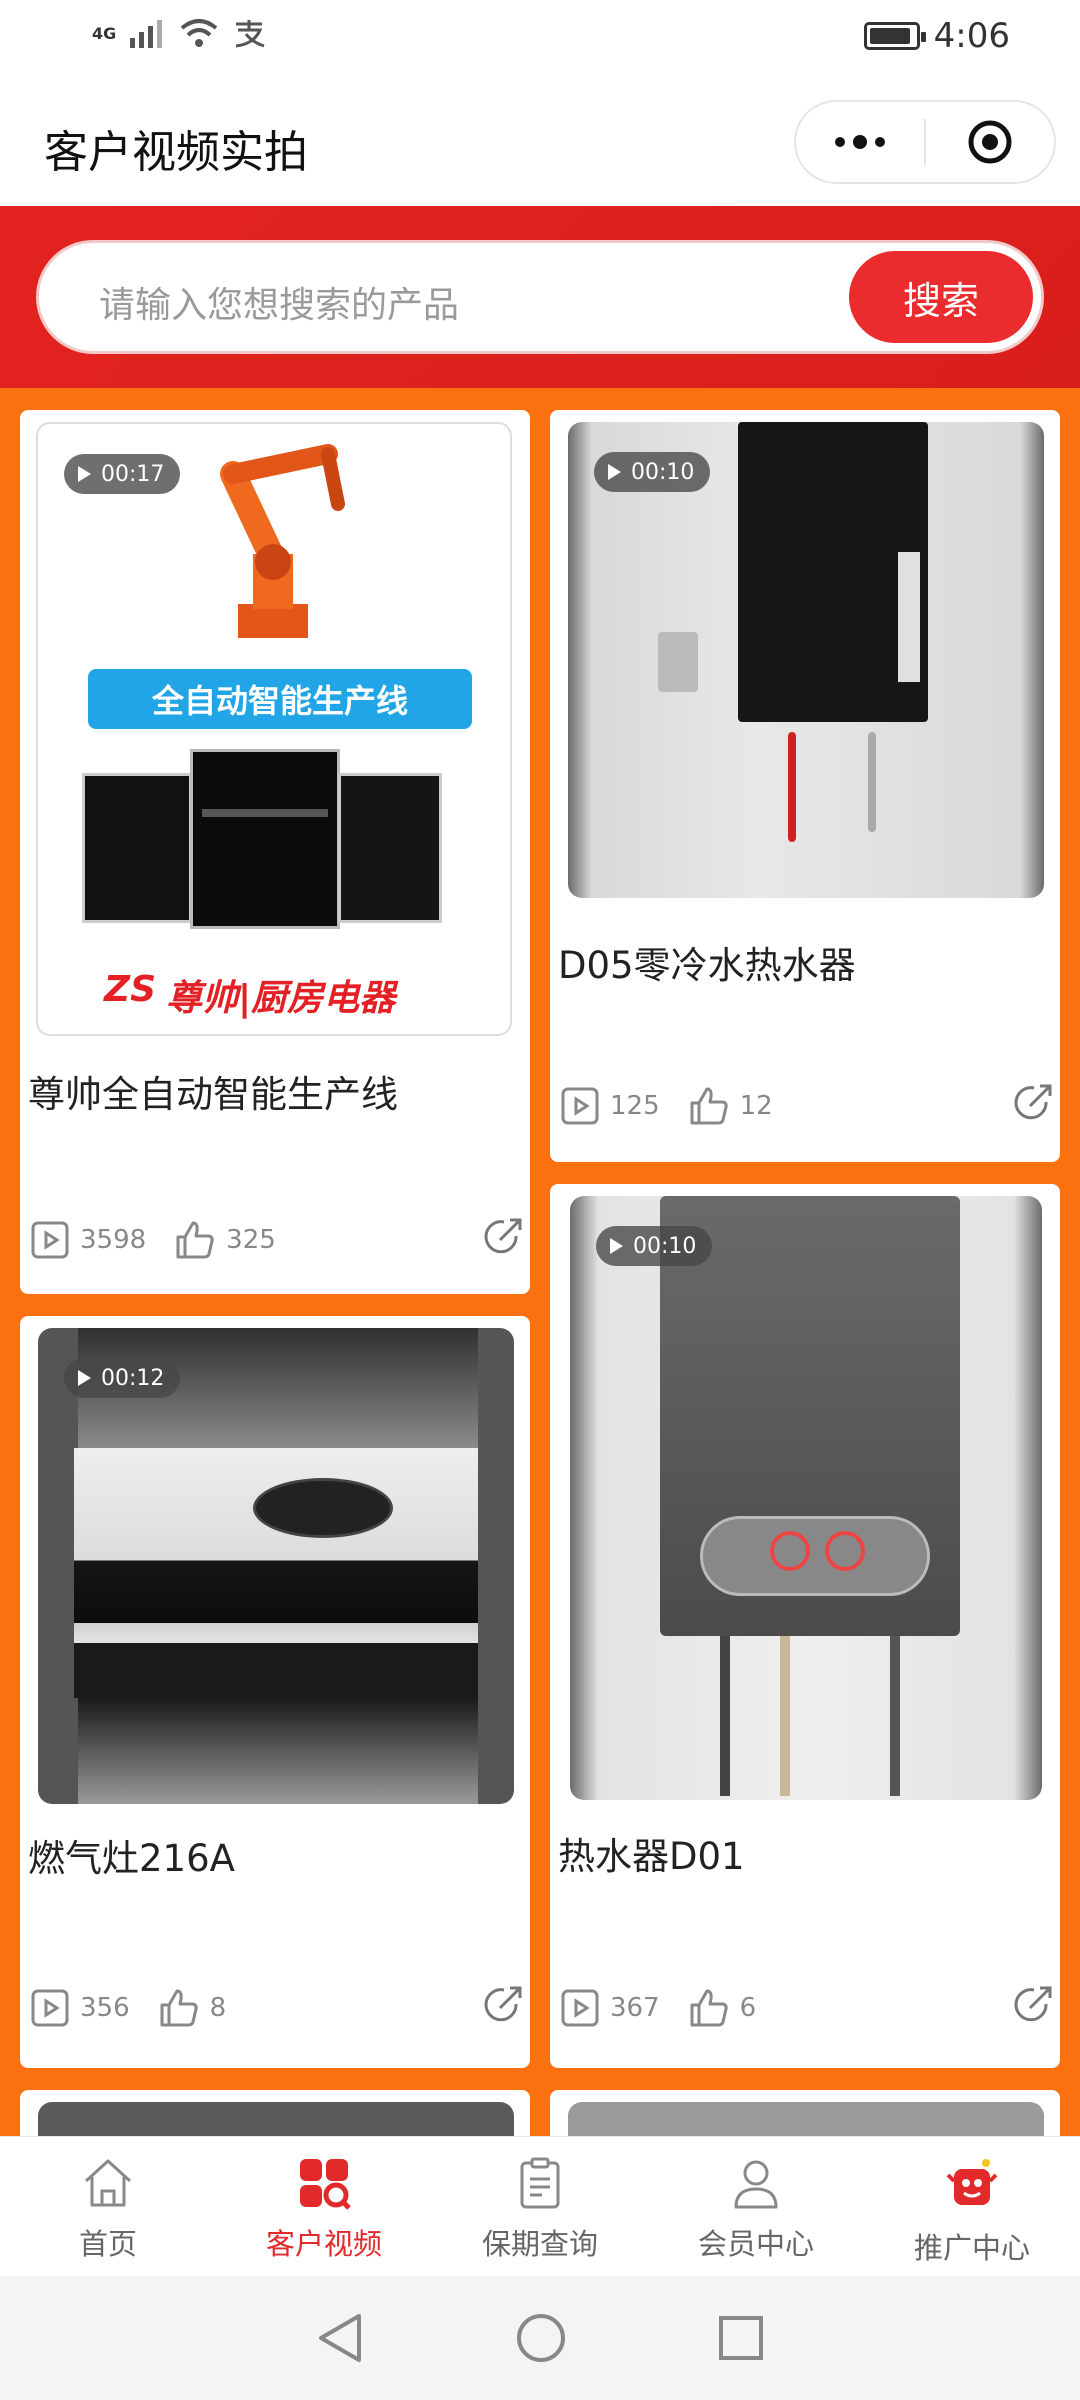 This screenshot has height=2400, width=1080. Describe the element at coordinates (635, 1106) in the screenshot. I see `views-count: 125` at that location.